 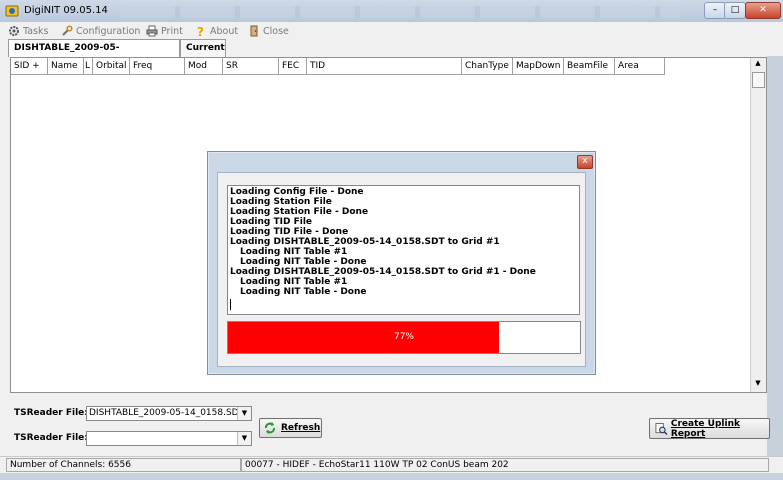 I want to click on desktop-background-bottom, so click(x=391, y=476).